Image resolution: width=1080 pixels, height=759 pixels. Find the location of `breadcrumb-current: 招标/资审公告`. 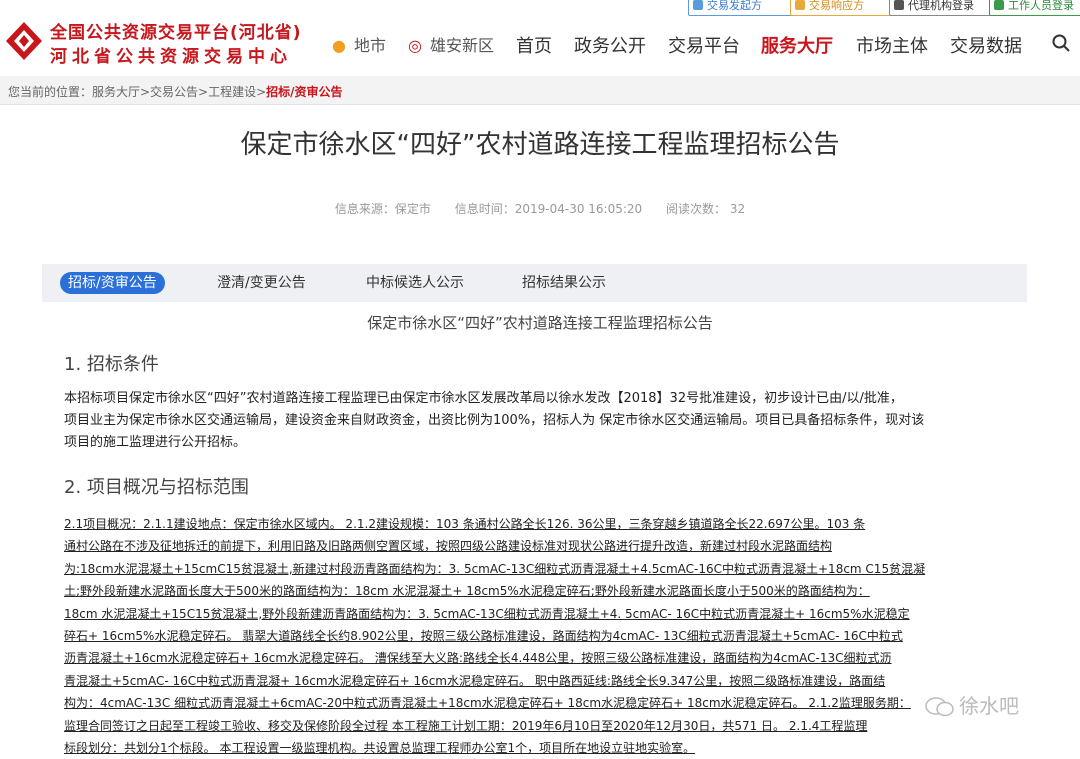

breadcrumb-current: 招标/资审公告 is located at coordinates (304, 92).